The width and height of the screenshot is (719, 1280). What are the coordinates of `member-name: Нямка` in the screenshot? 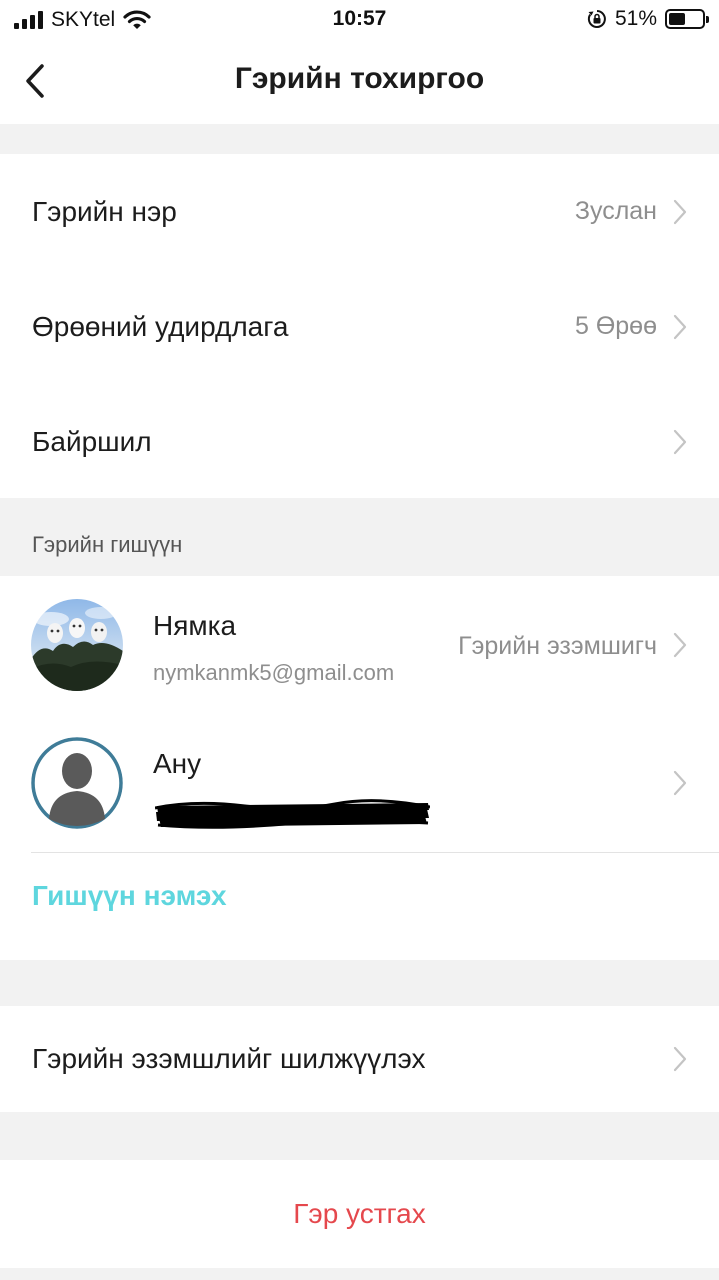 It's located at (195, 625).